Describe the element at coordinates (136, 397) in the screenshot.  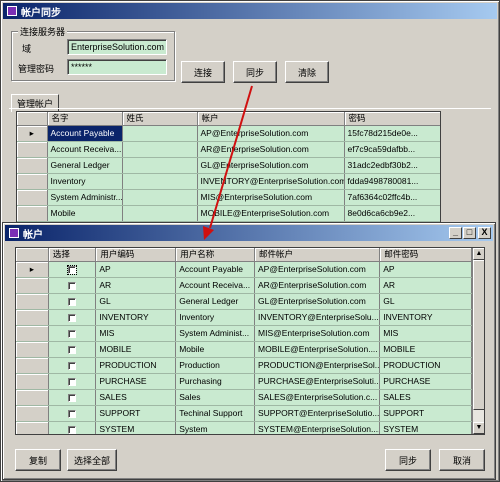
I see `cell-user-code: SALES` at that location.